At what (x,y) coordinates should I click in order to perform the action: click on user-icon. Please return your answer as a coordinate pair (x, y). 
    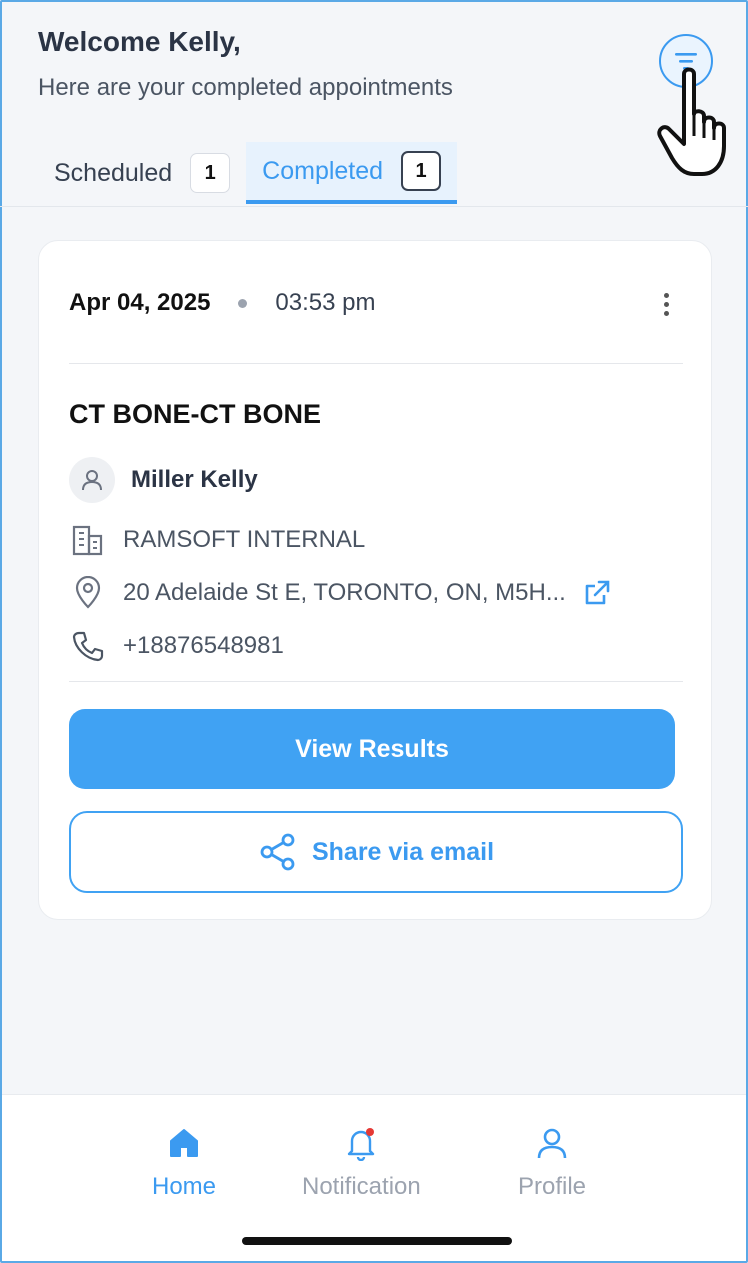
    Looking at the image, I should click on (92, 480).